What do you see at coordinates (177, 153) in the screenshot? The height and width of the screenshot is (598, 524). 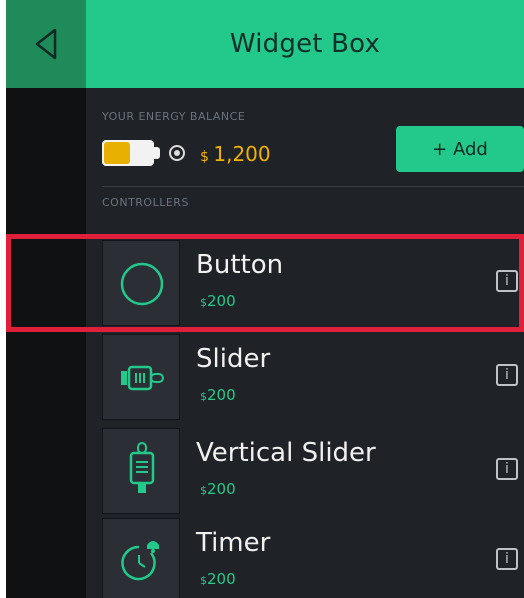 I see `coin-icon` at bounding box center [177, 153].